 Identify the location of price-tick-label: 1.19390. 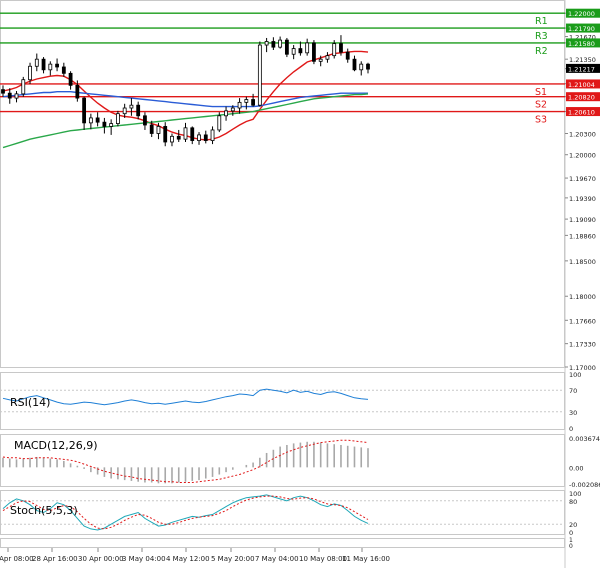
(582, 199).